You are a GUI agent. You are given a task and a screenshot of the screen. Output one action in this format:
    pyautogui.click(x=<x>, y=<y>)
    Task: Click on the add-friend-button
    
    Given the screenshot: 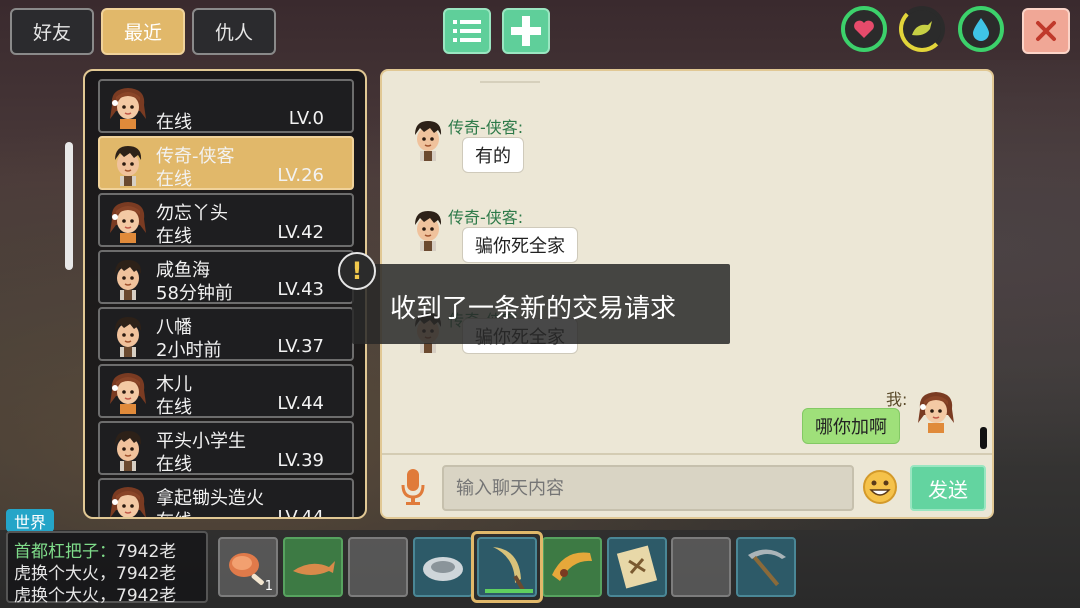 What is the action you would take?
    pyautogui.click(x=526, y=31)
    